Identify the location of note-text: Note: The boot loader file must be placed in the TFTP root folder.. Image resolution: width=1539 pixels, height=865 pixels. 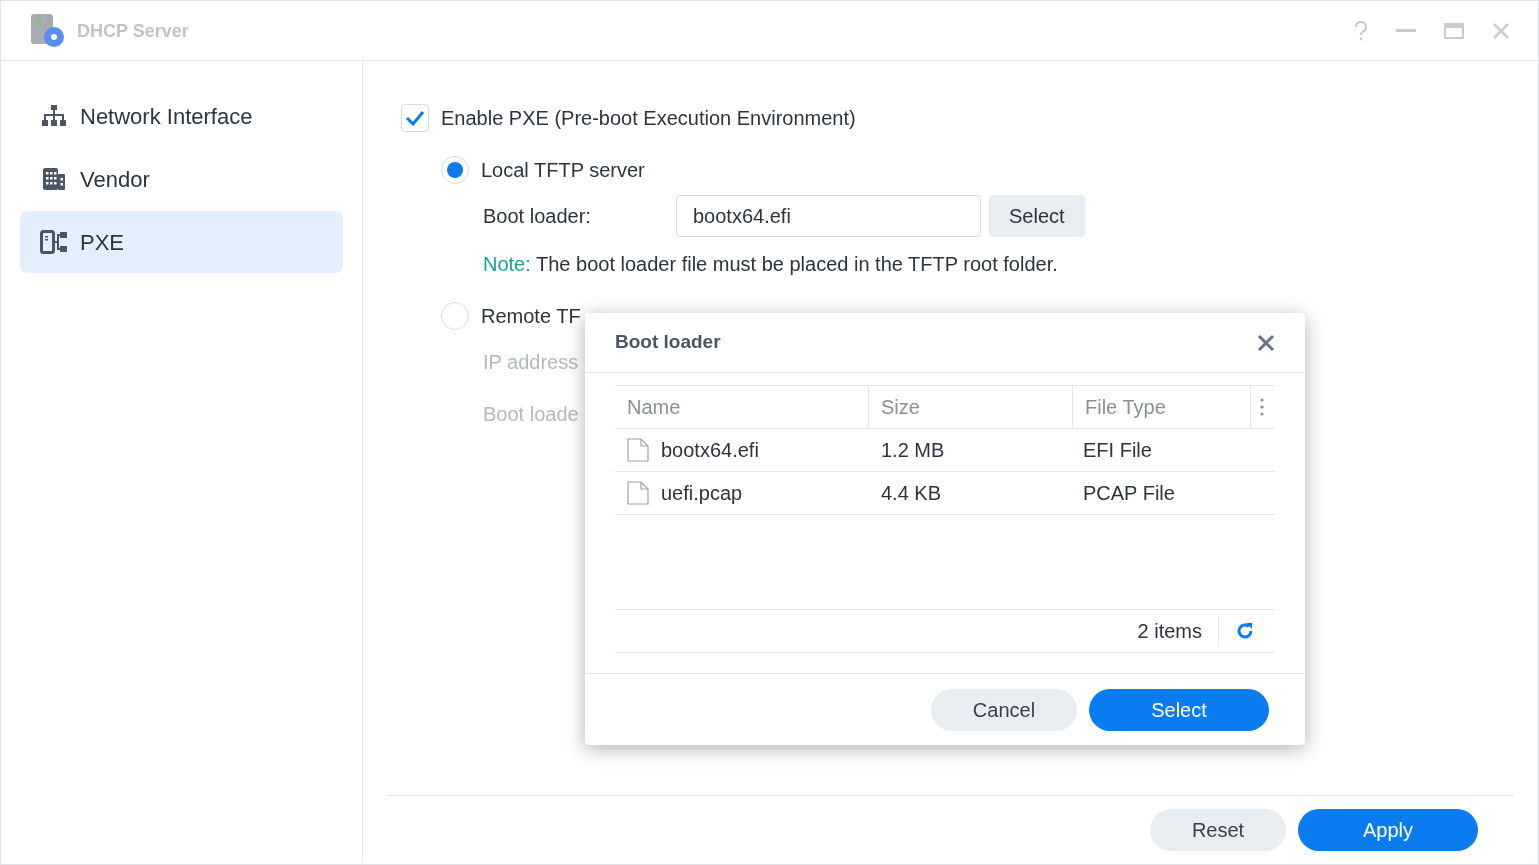
(771, 264).